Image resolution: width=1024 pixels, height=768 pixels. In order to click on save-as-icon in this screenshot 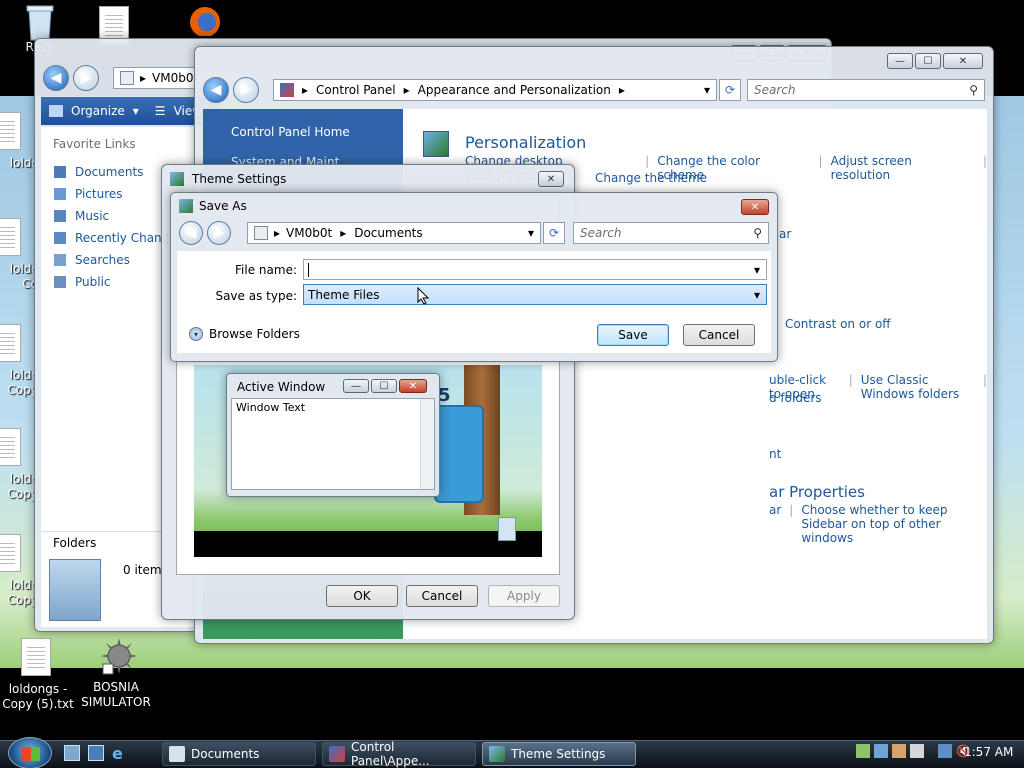, I will do `click(186, 206)`.